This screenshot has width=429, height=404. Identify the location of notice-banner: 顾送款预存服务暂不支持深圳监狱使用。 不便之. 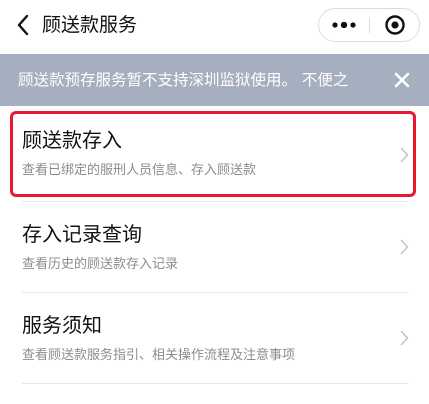
(214, 80).